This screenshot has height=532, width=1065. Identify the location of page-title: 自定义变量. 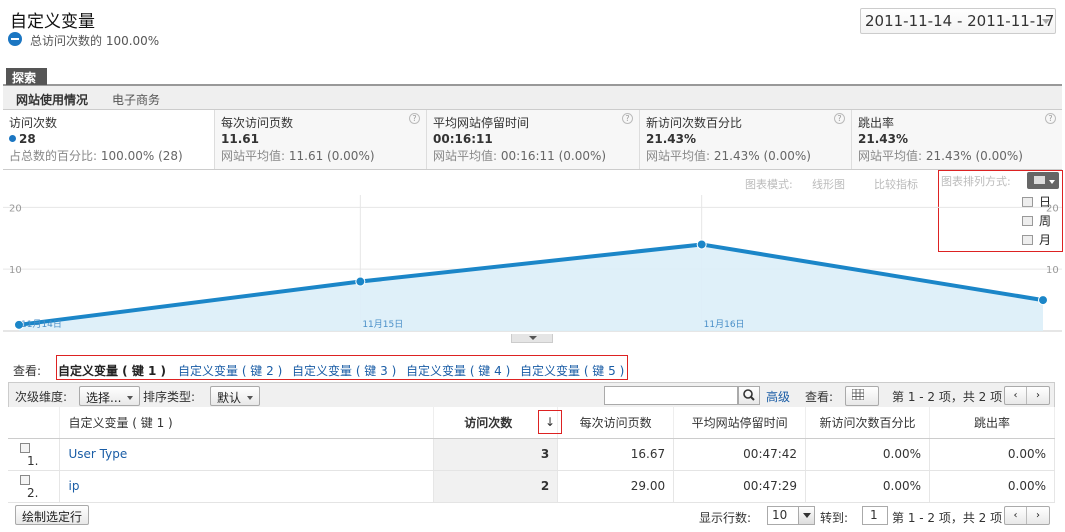
(52, 22).